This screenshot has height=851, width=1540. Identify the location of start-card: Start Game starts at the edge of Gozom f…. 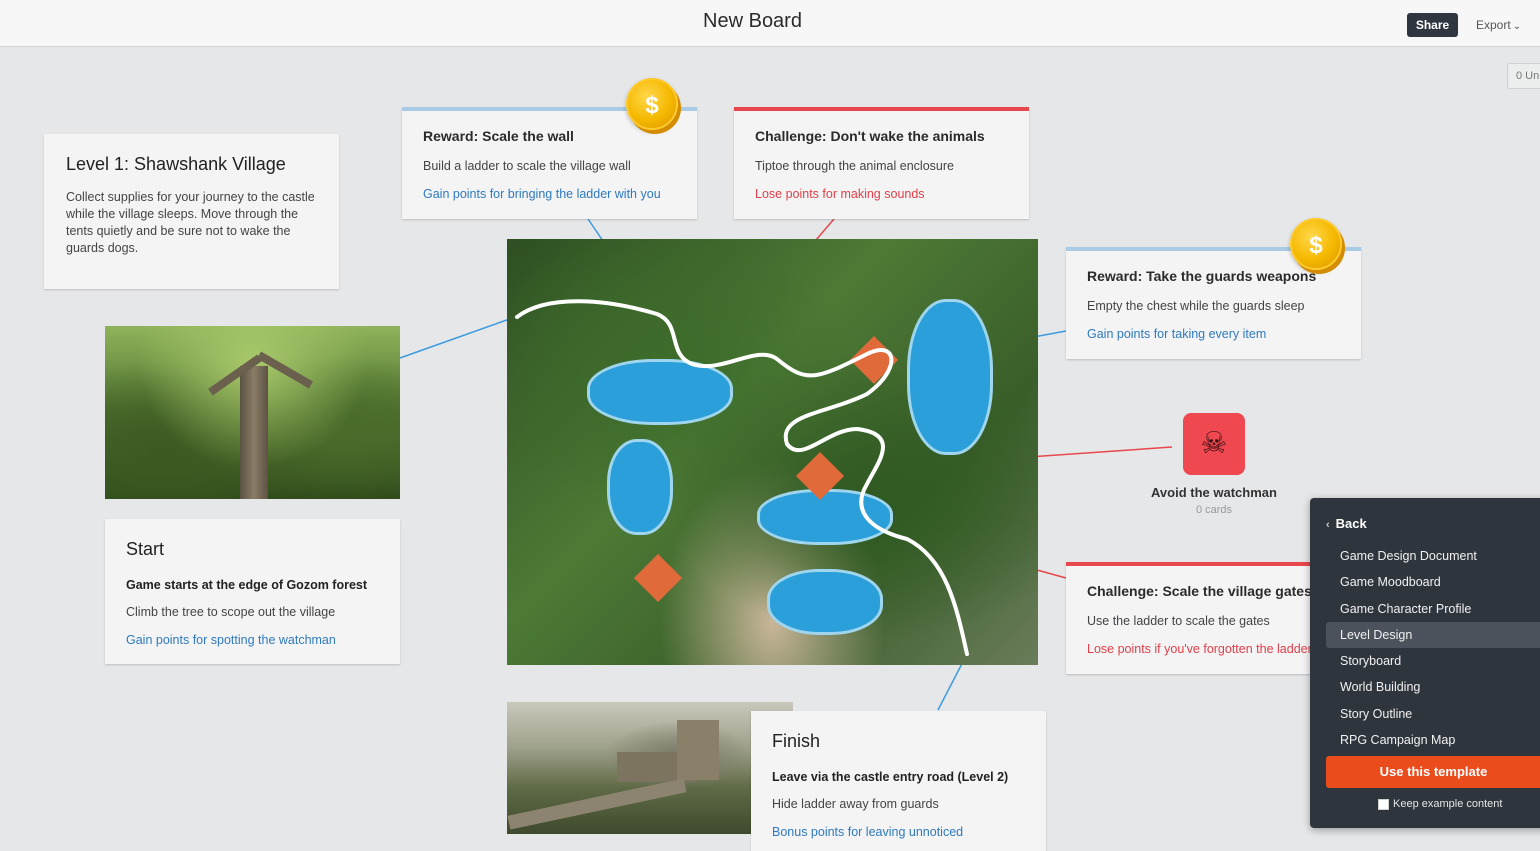
(252, 591).